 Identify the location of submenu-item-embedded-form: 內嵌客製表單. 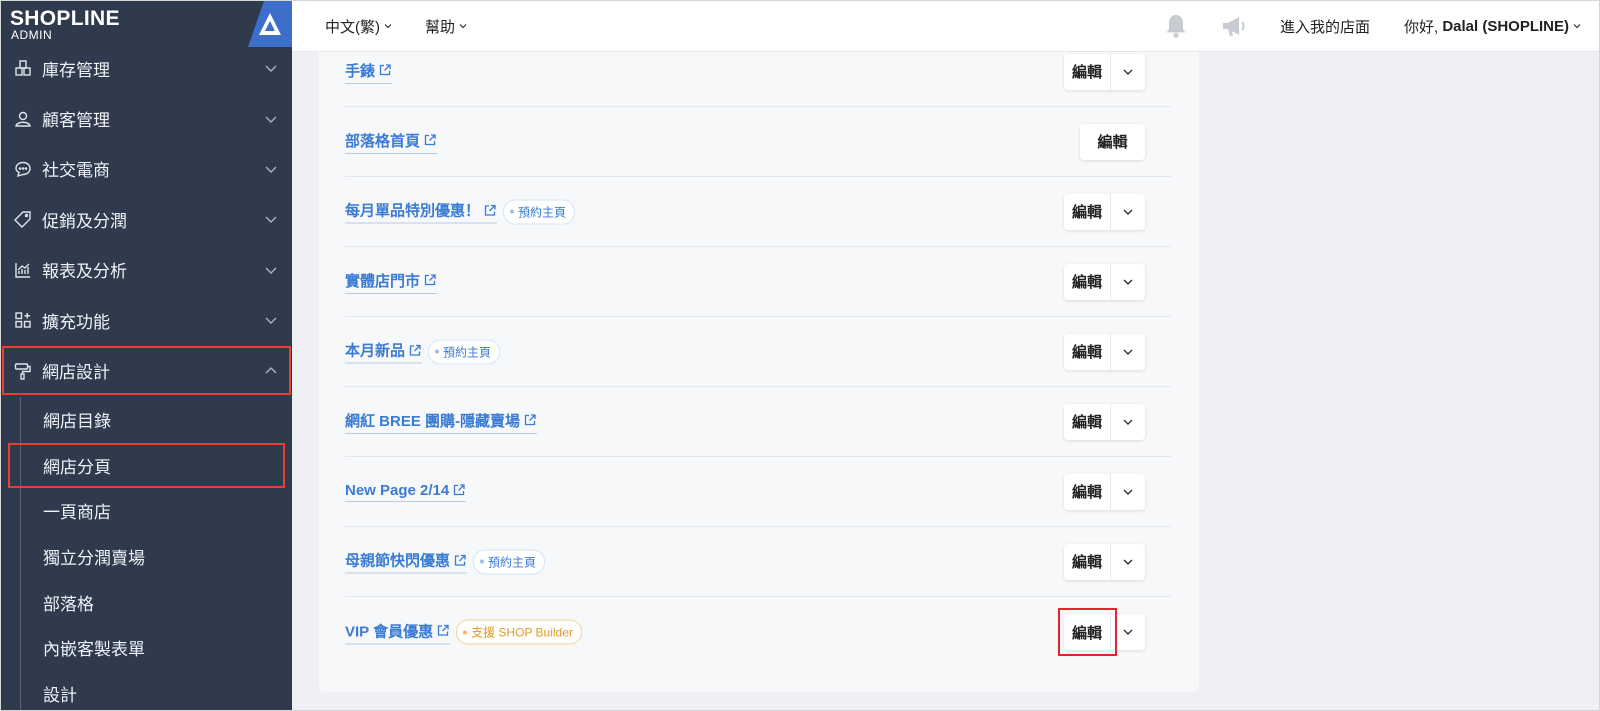
(156, 648).